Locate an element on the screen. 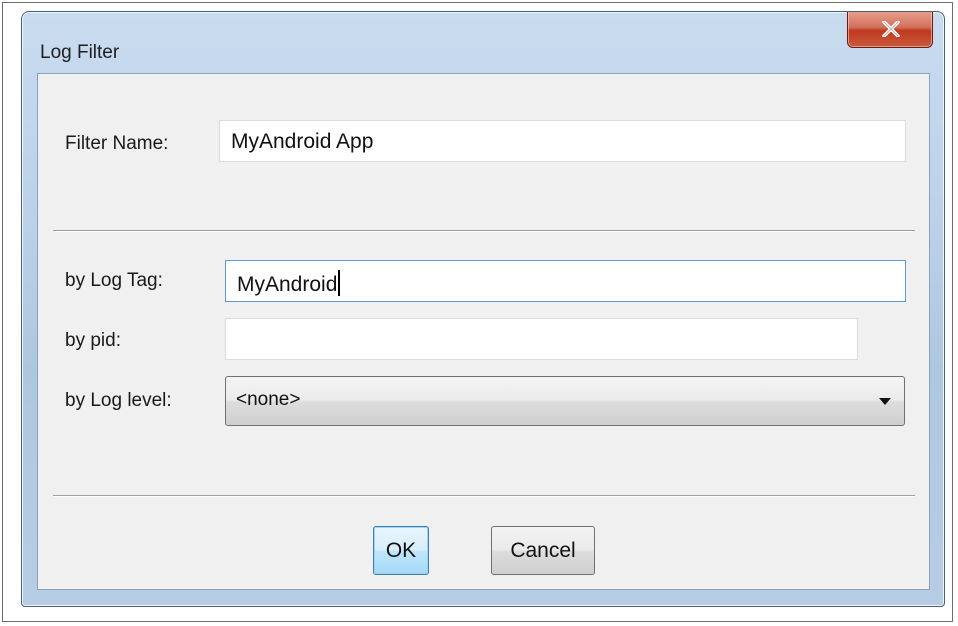 This screenshot has height=626, width=958. pid-input is located at coordinates (541, 339).